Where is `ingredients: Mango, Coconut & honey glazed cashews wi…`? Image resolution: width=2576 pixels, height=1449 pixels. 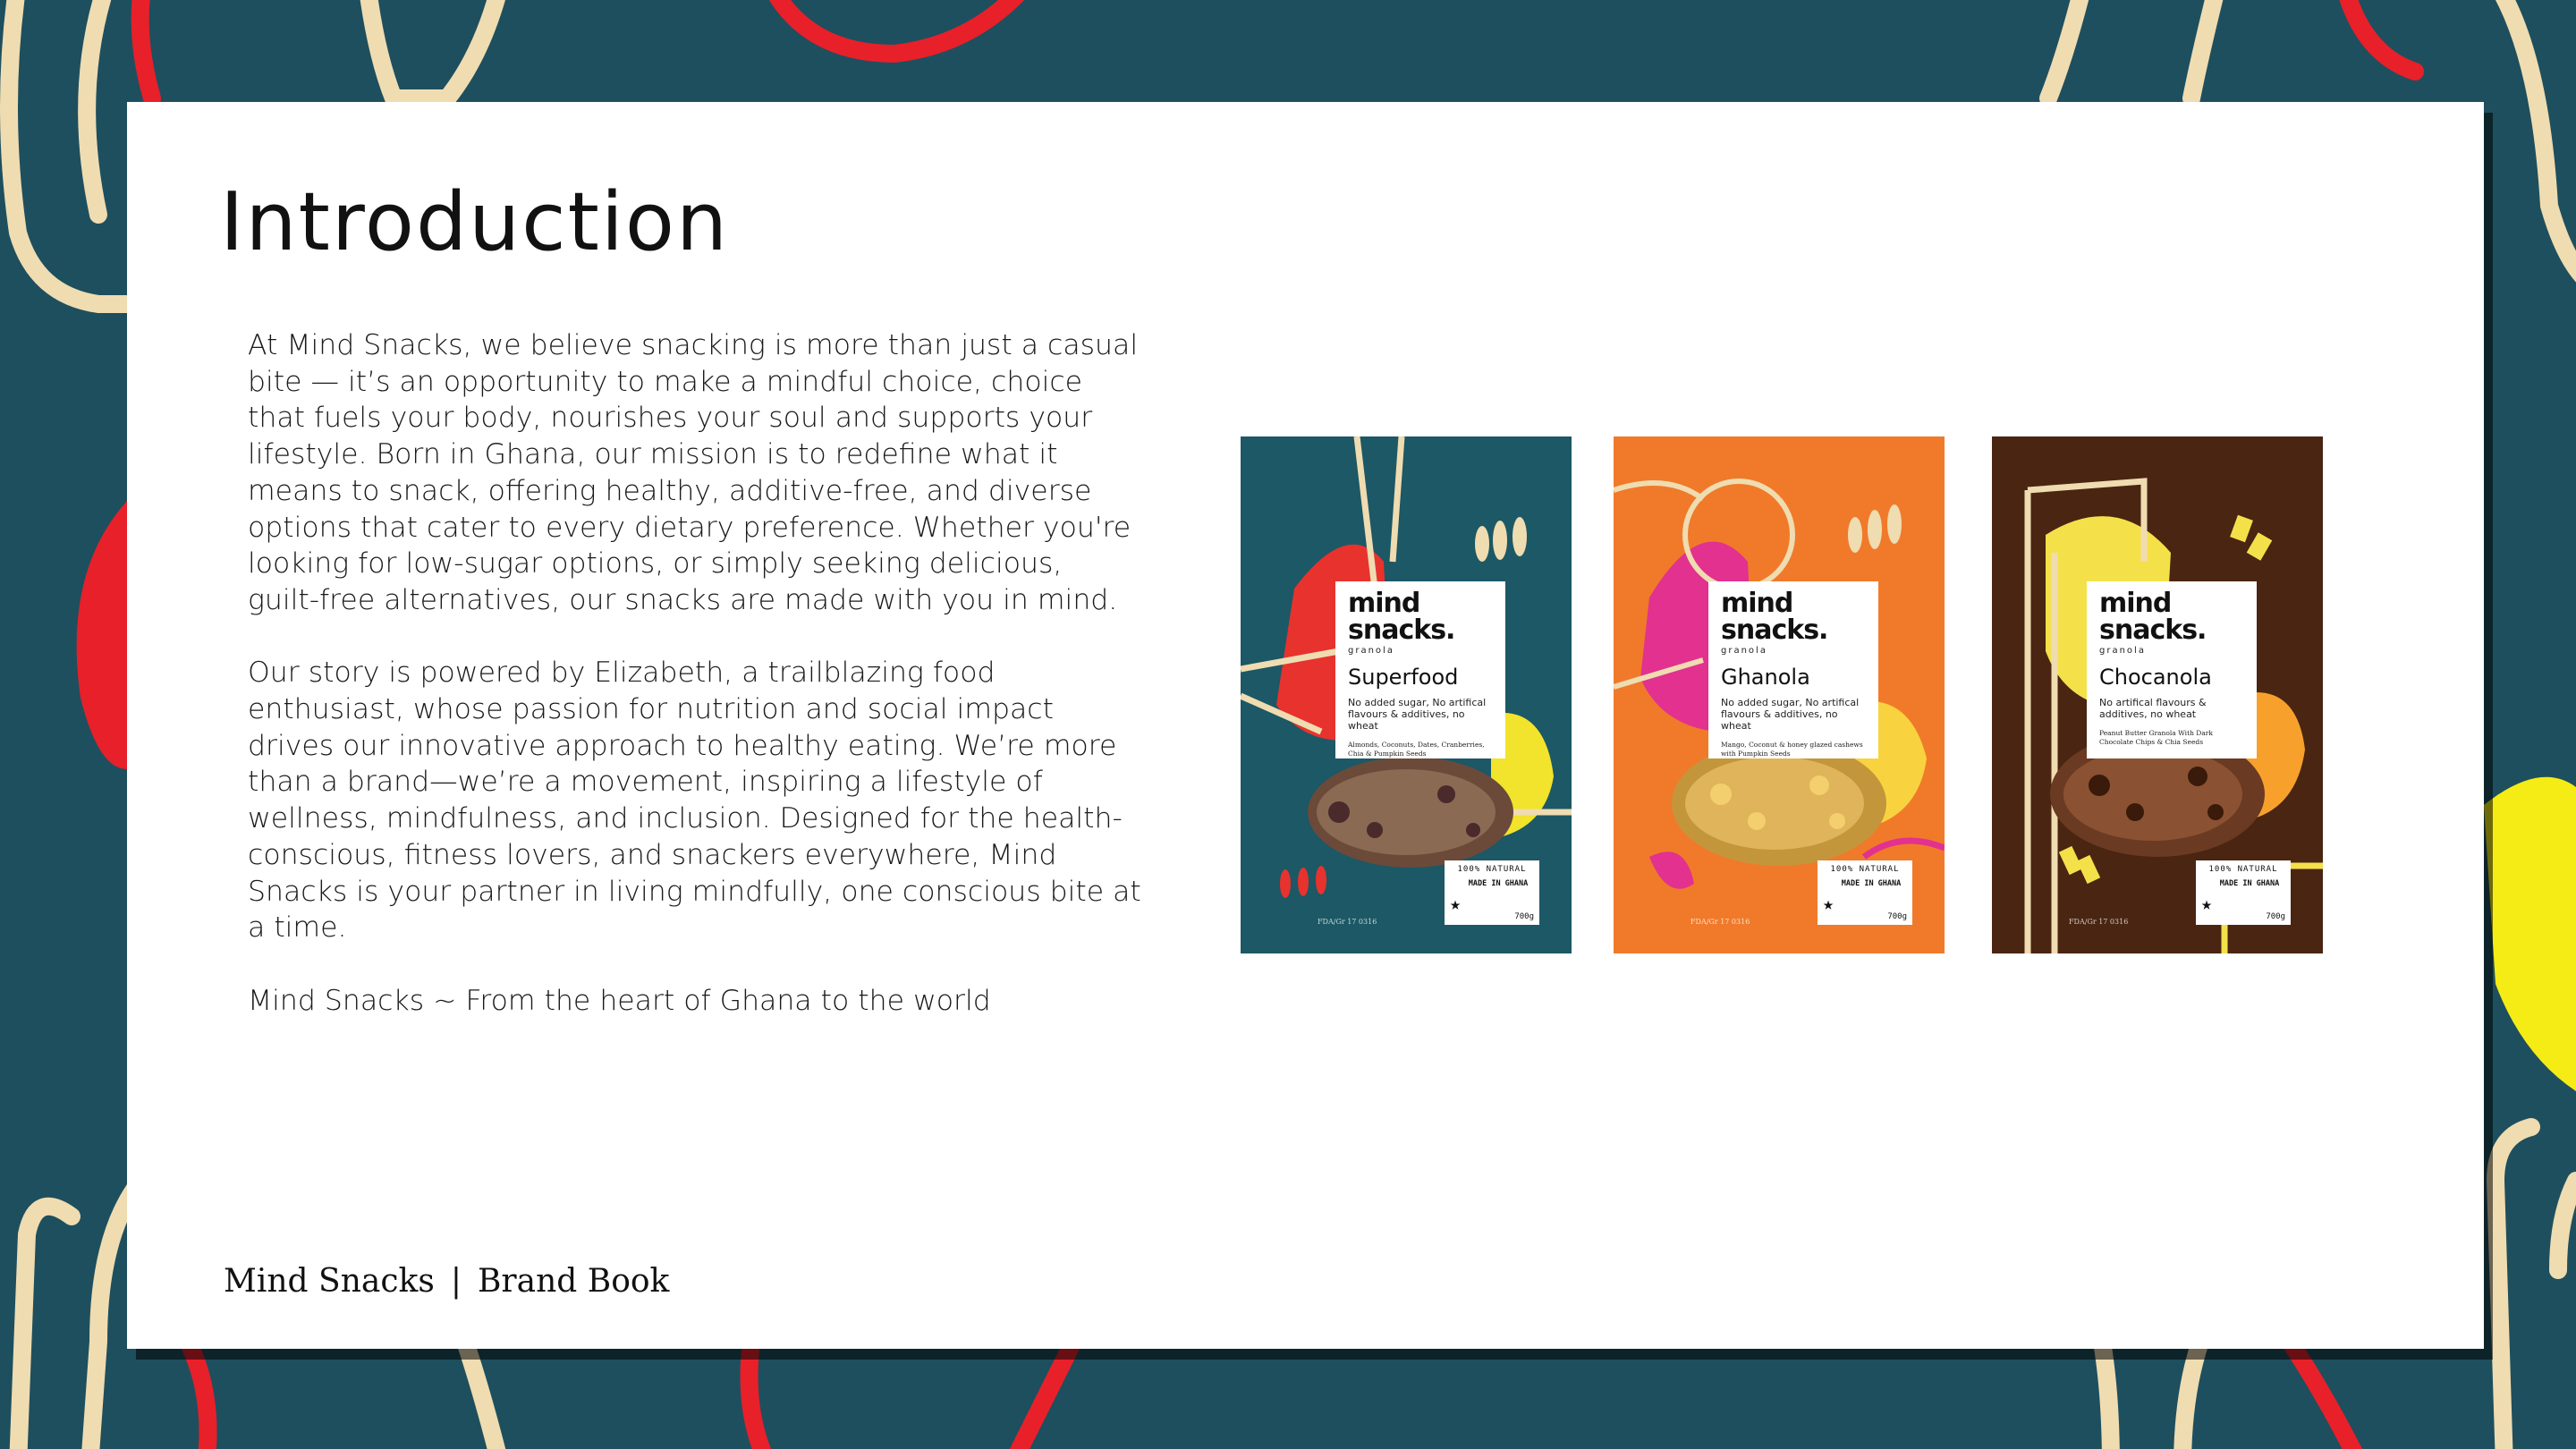
ingredients: Mango, Coconut & honey glazed cashews wi… is located at coordinates (1792, 749).